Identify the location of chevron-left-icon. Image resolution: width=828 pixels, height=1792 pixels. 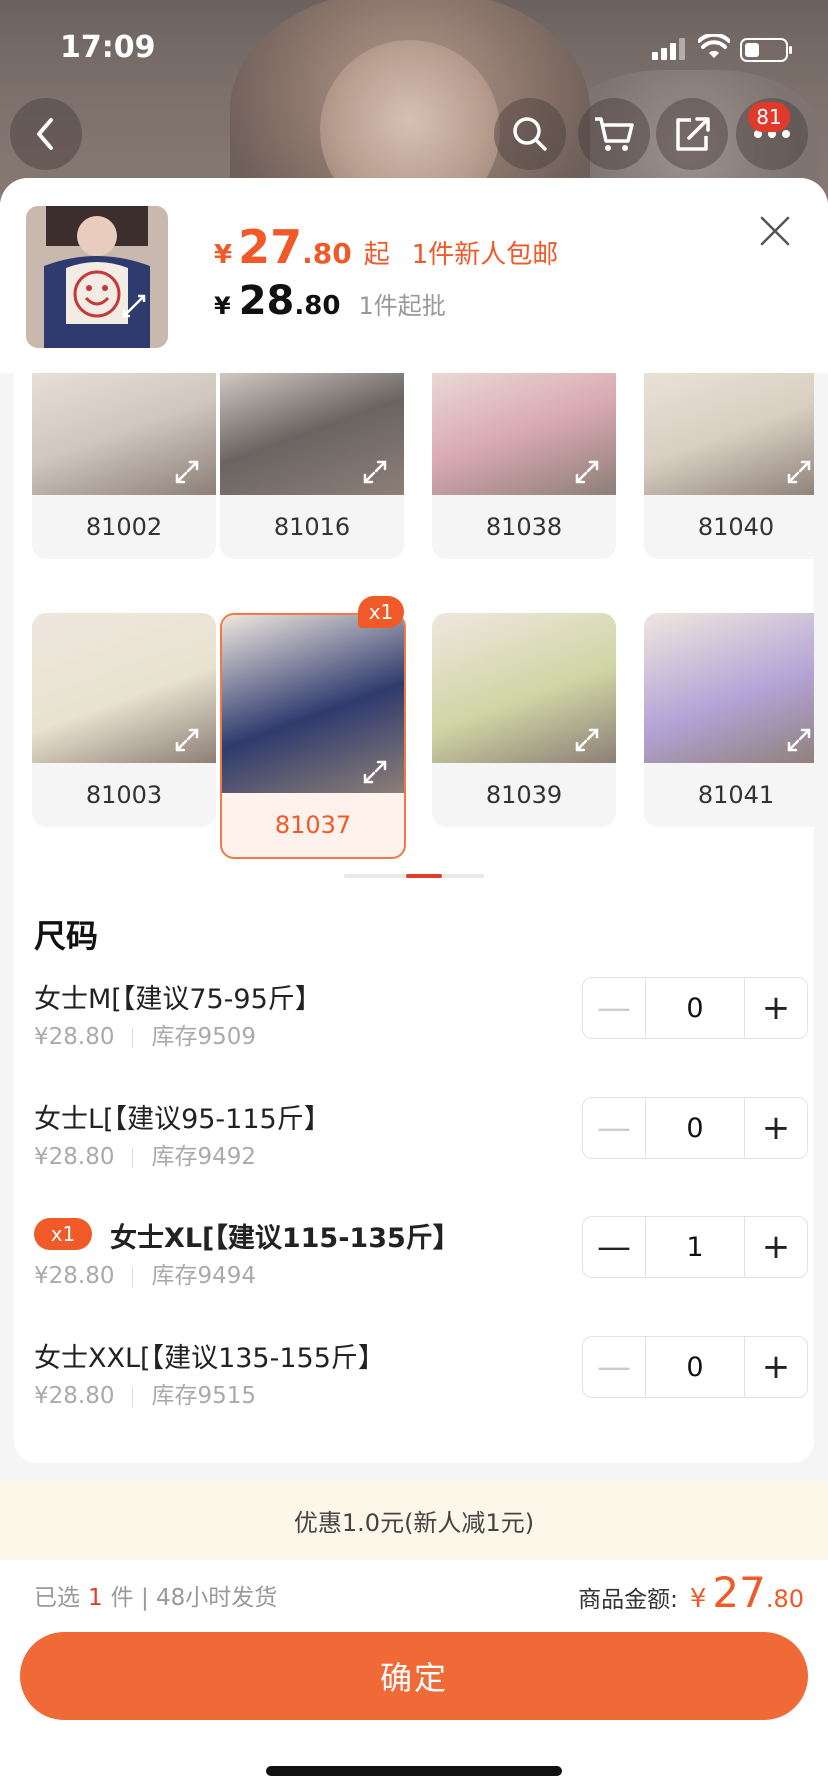
(45, 134).